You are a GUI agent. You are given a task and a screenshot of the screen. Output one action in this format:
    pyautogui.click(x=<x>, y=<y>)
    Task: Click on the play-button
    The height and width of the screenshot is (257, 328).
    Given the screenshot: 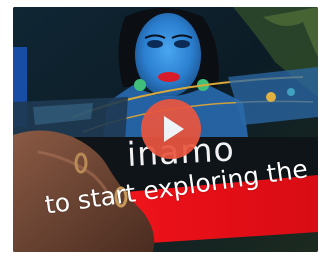 What is the action you would take?
    pyautogui.click(x=171, y=129)
    